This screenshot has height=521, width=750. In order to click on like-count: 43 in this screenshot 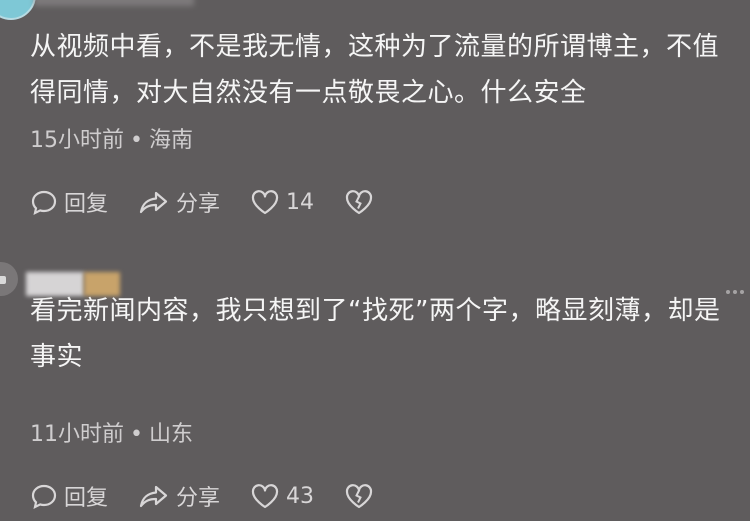, I will do `click(300, 496)`.